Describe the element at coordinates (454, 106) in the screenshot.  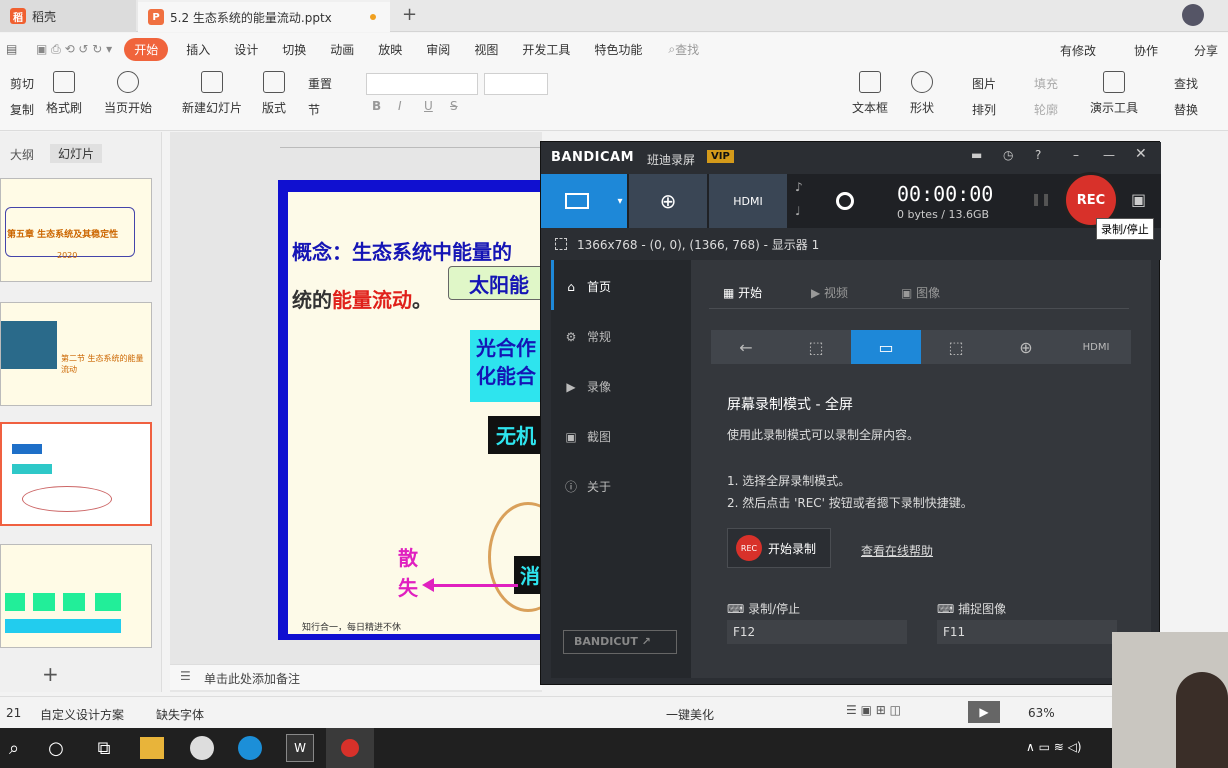
I see `strike-button: S` at that location.